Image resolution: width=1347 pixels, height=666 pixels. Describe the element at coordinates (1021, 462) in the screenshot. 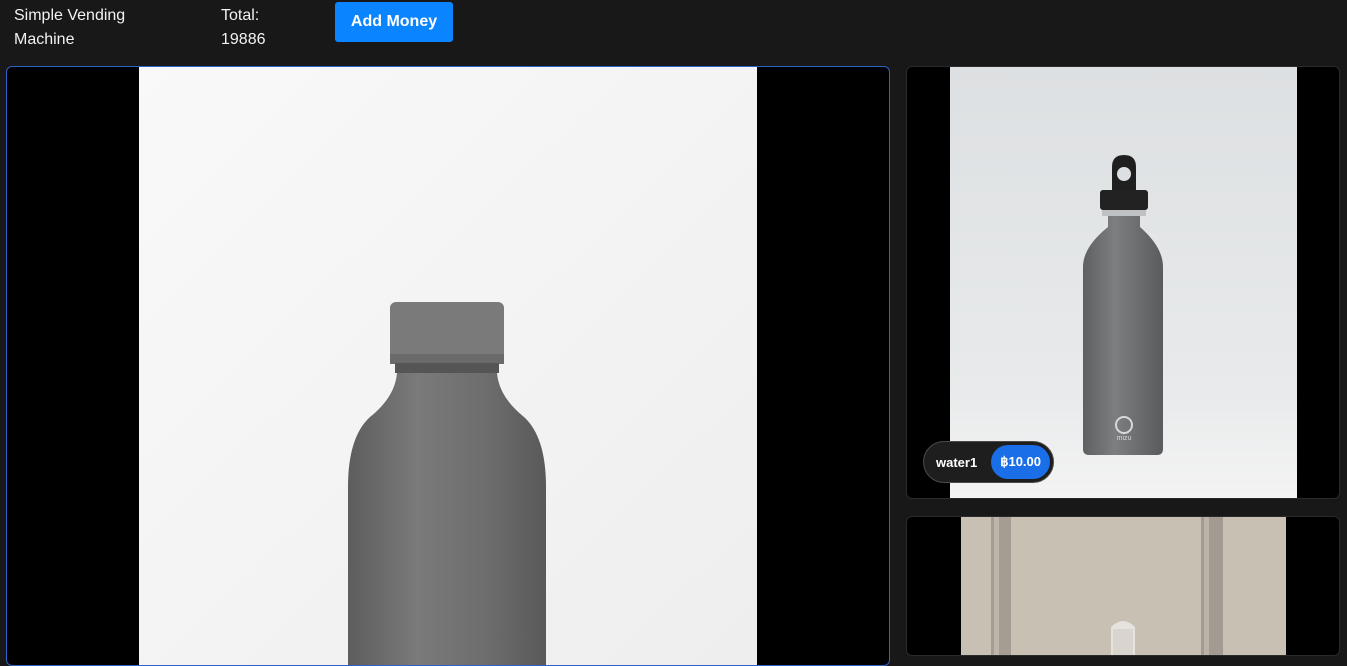

I see `product-price-badge: ฿10.00` at that location.